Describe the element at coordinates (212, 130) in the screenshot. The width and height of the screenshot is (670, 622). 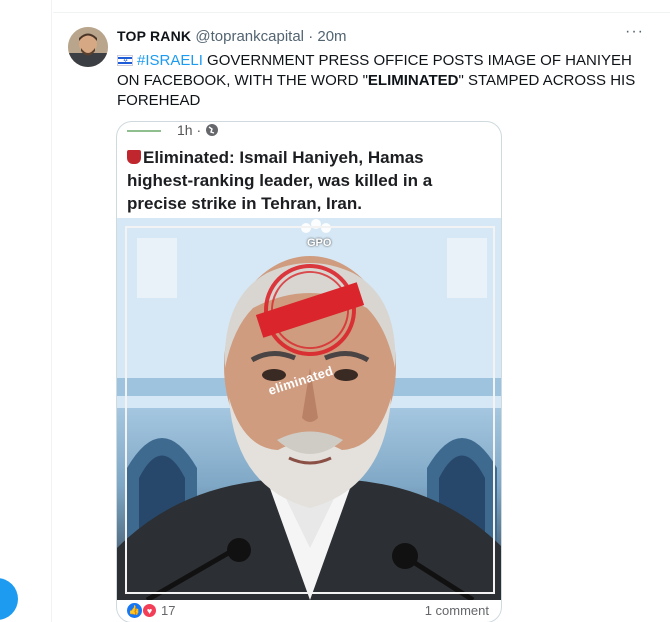
I see `globe-icon` at that location.